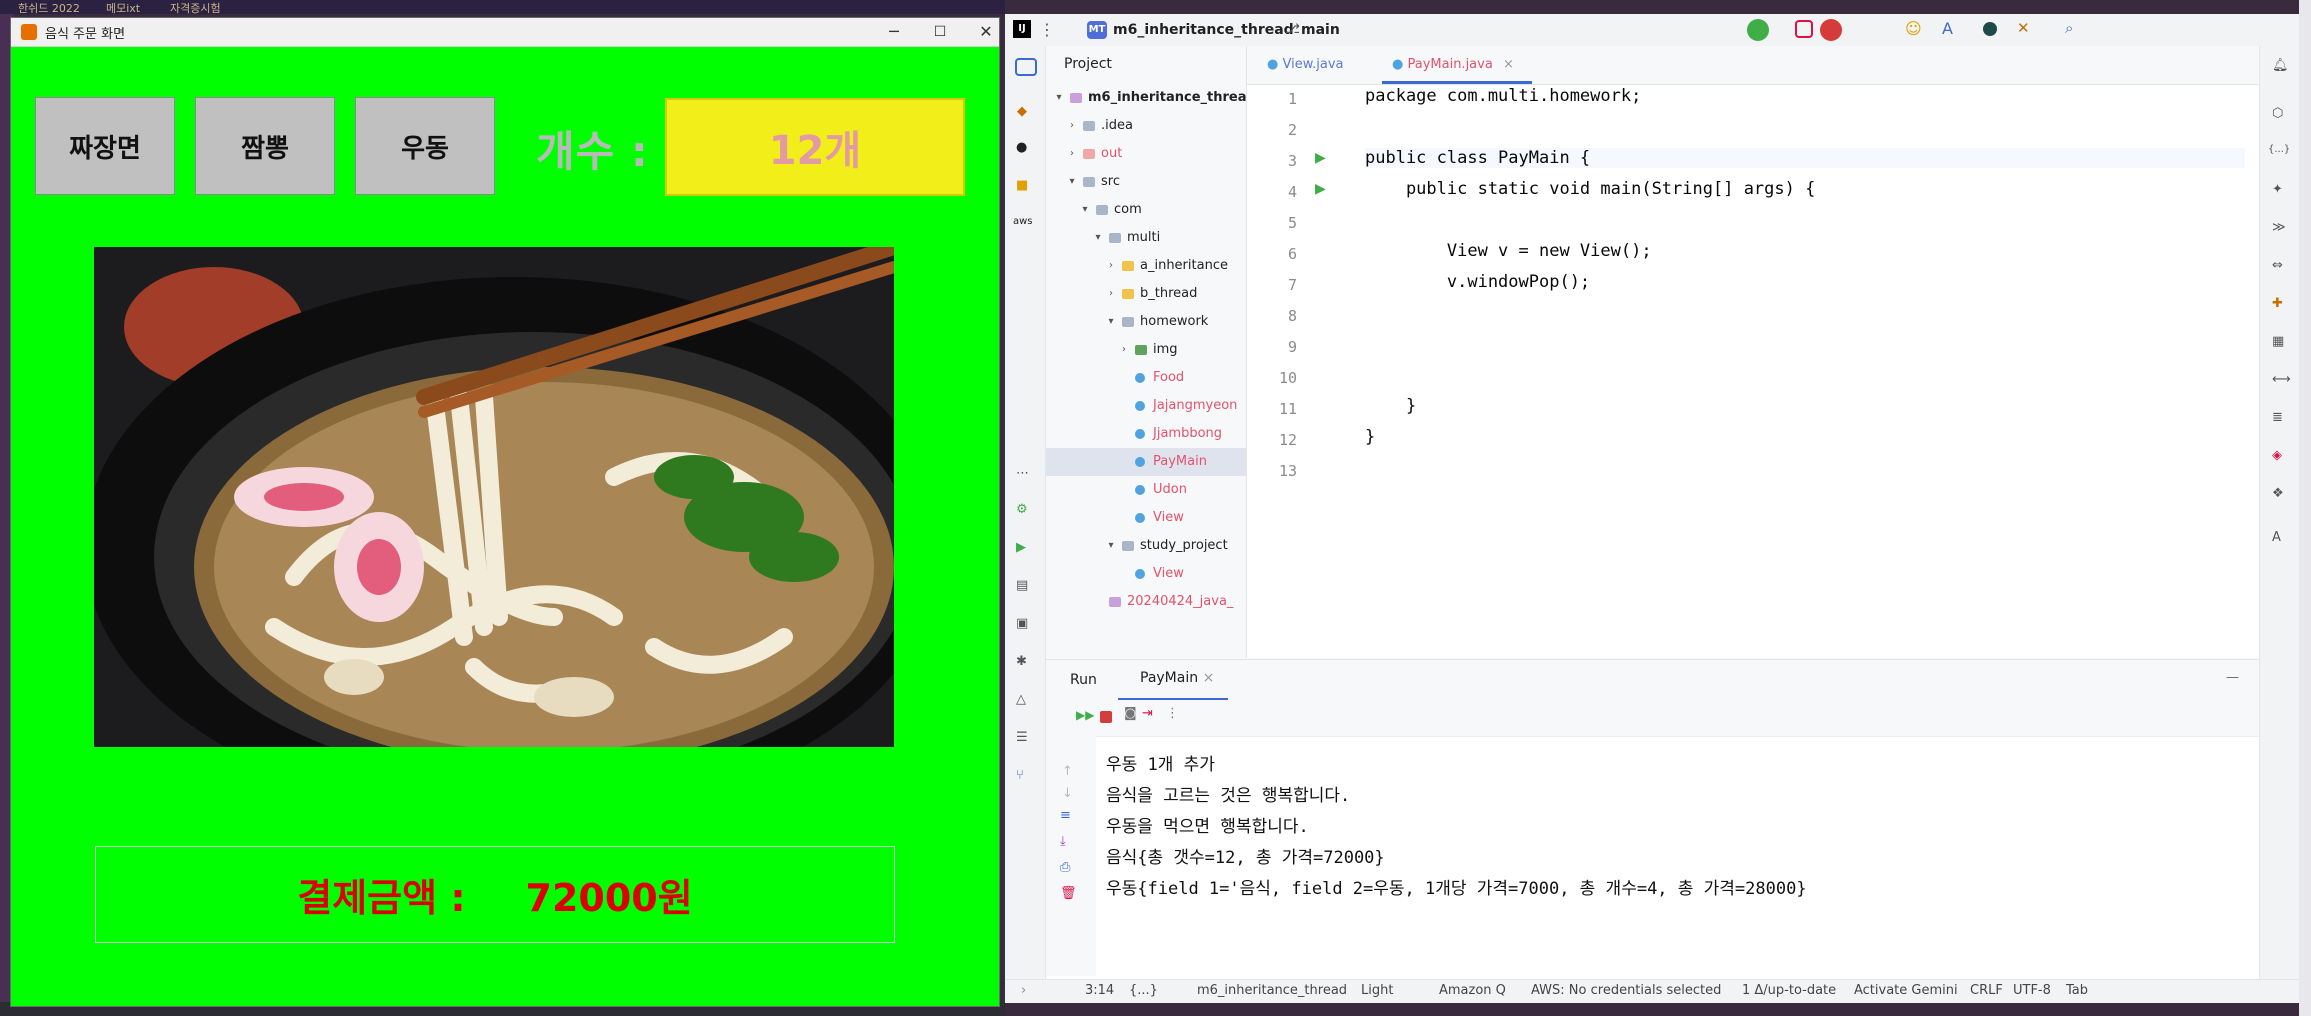  What do you see at coordinates (2277, 113) in the screenshot?
I see `gradle-icon: ⬡` at bounding box center [2277, 113].